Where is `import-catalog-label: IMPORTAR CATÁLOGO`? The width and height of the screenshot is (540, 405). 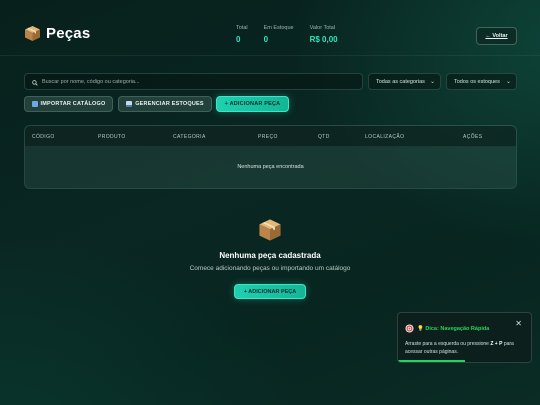
import-catalog-label: IMPORTAR CATÁLOGO is located at coordinates (73, 104).